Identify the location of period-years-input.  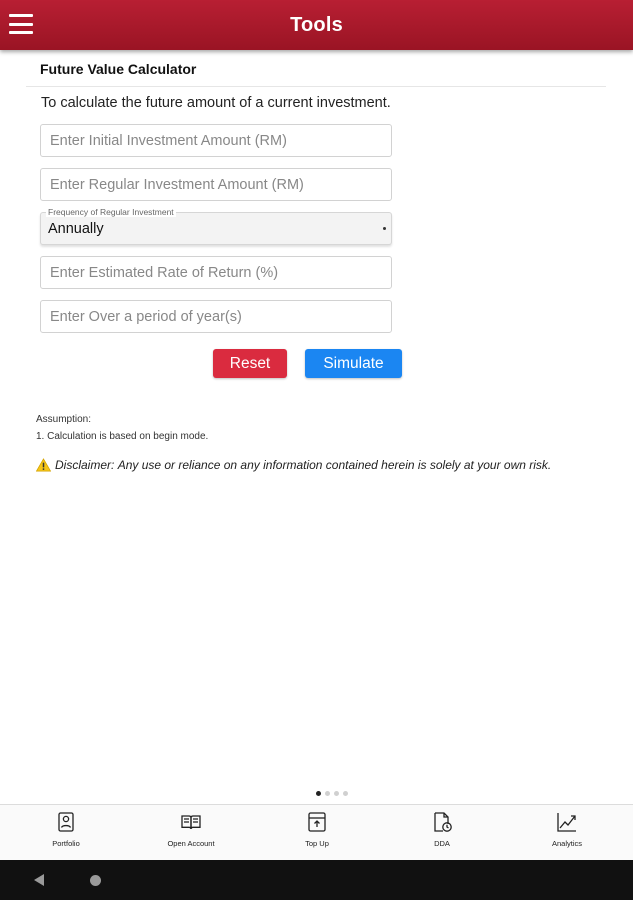
(216, 316).